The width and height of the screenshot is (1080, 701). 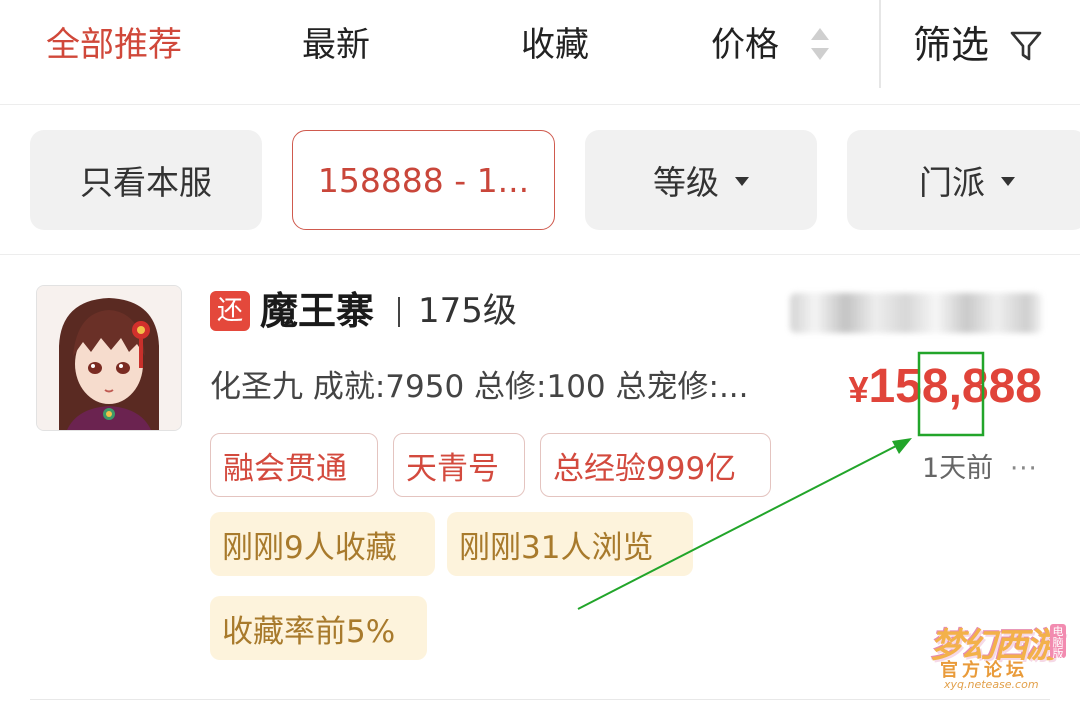 What do you see at coordinates (322, 544) in the screenshot?
I see `tag-recent-favorites: 刚刚9人收藏` at bounding box center [322, 544].